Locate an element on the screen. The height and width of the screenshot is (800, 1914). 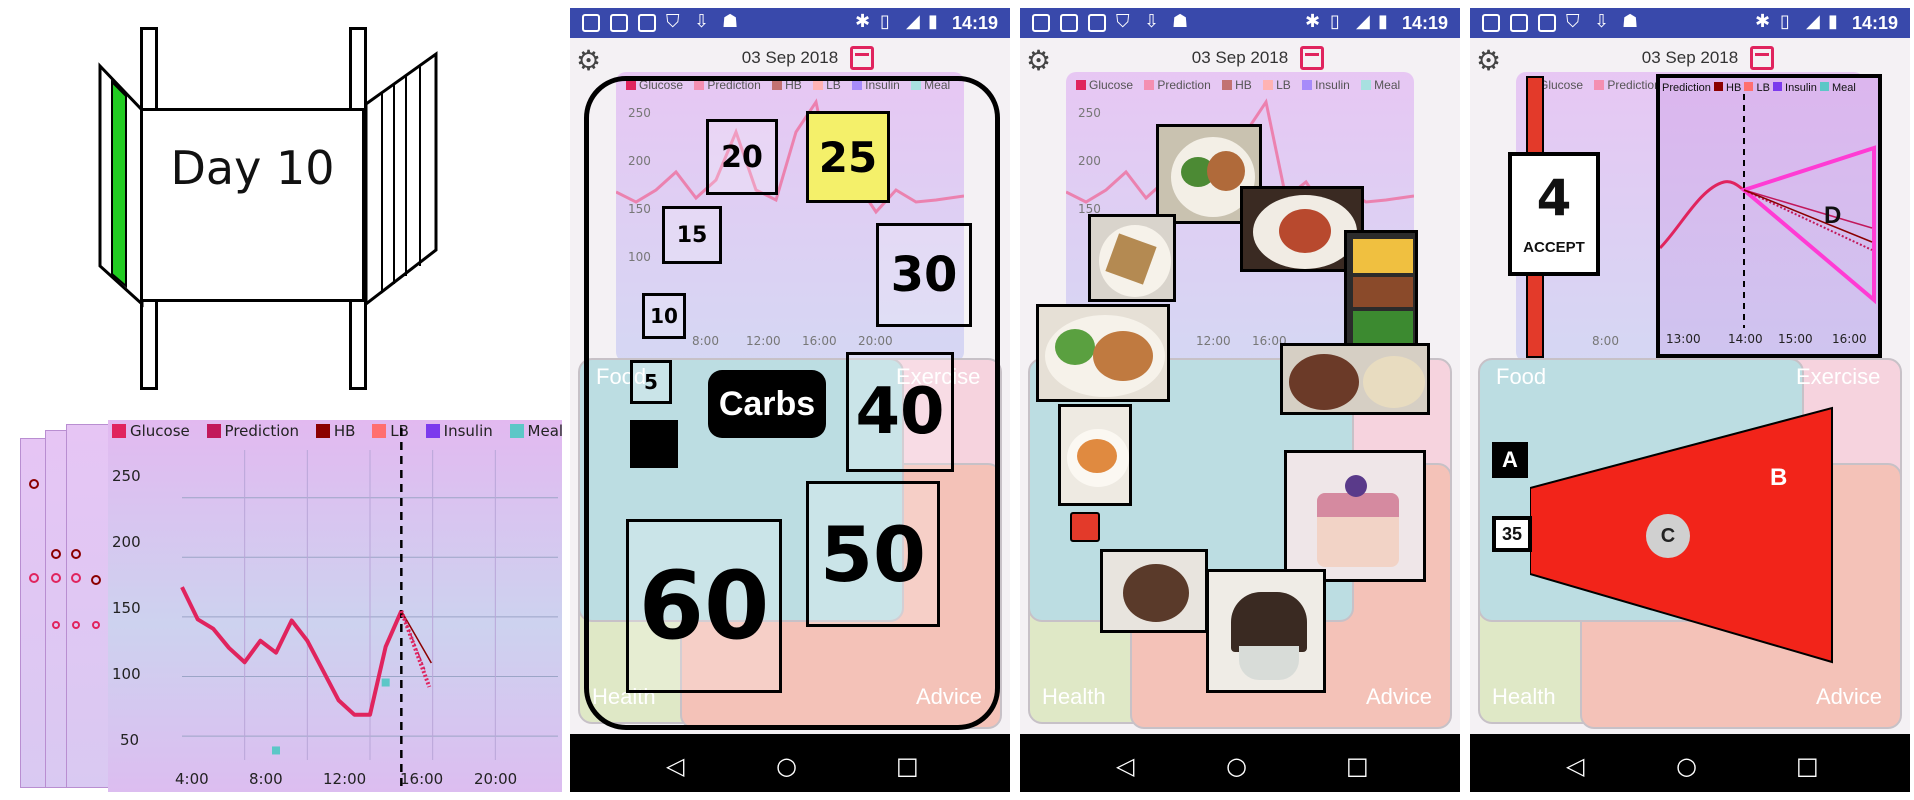
glucose-plot is located at coordinates (369, 610).